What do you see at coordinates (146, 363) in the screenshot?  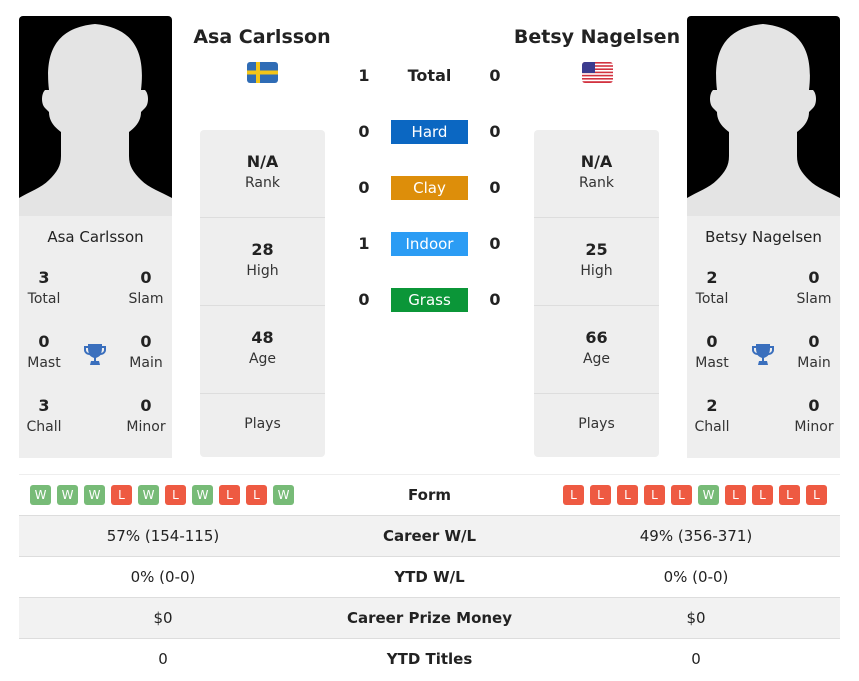 I see `label: Main` at bounding box center [146, 363].